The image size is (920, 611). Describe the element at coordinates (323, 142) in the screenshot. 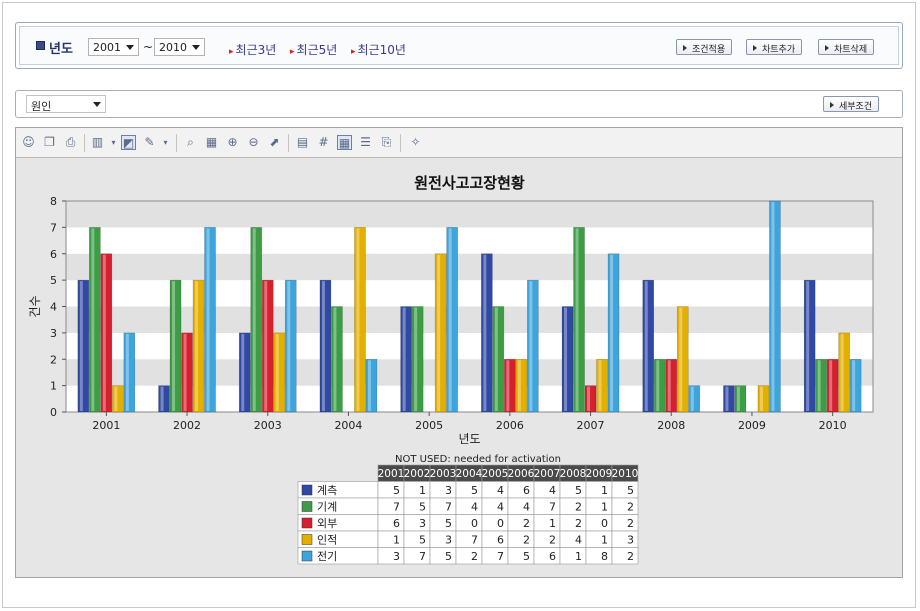

I see `abc-labels-icon: #` at that location.